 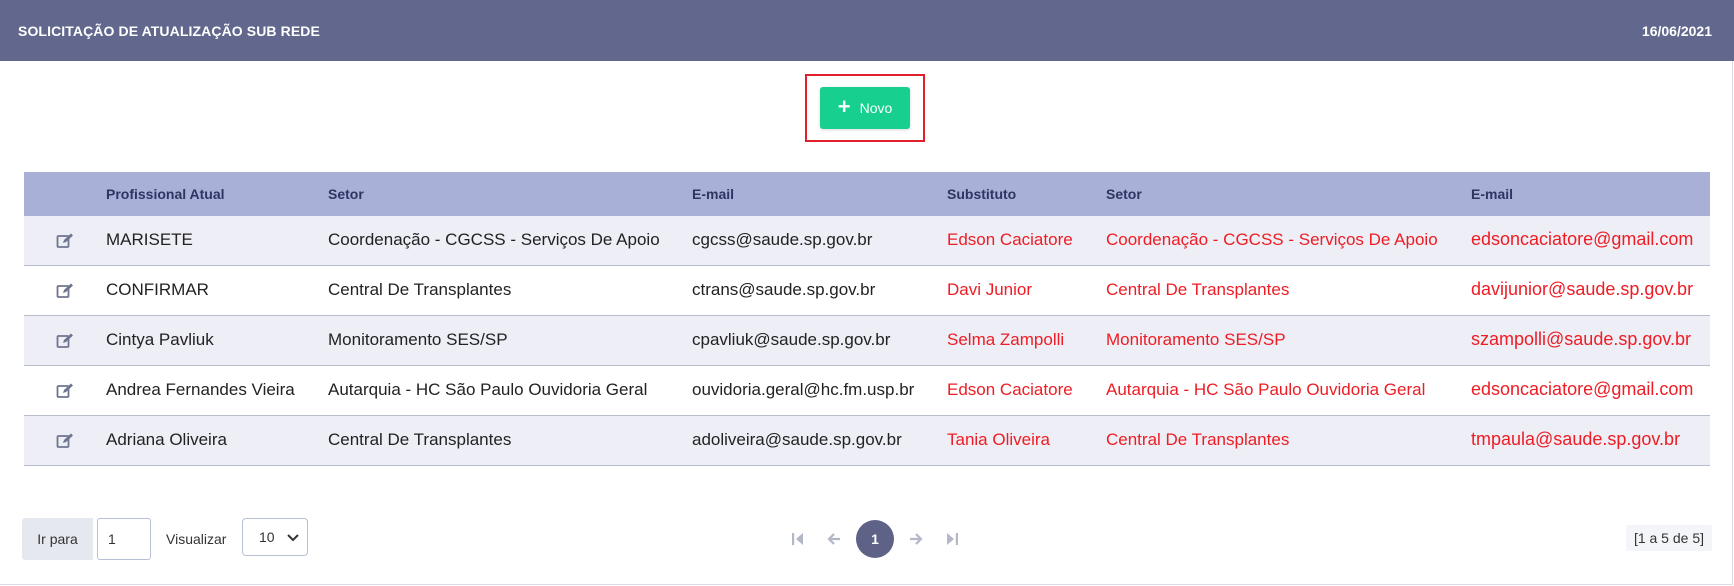 I want to click on cell-current: MARISETE, so click(x=149, y=239).